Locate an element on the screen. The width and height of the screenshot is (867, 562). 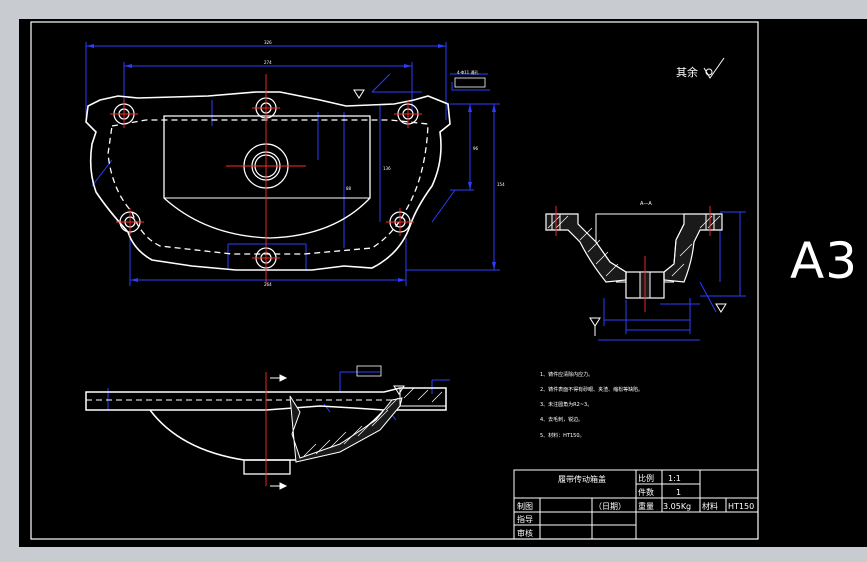
material-value: HT150 is located at coordinates (741, 506).